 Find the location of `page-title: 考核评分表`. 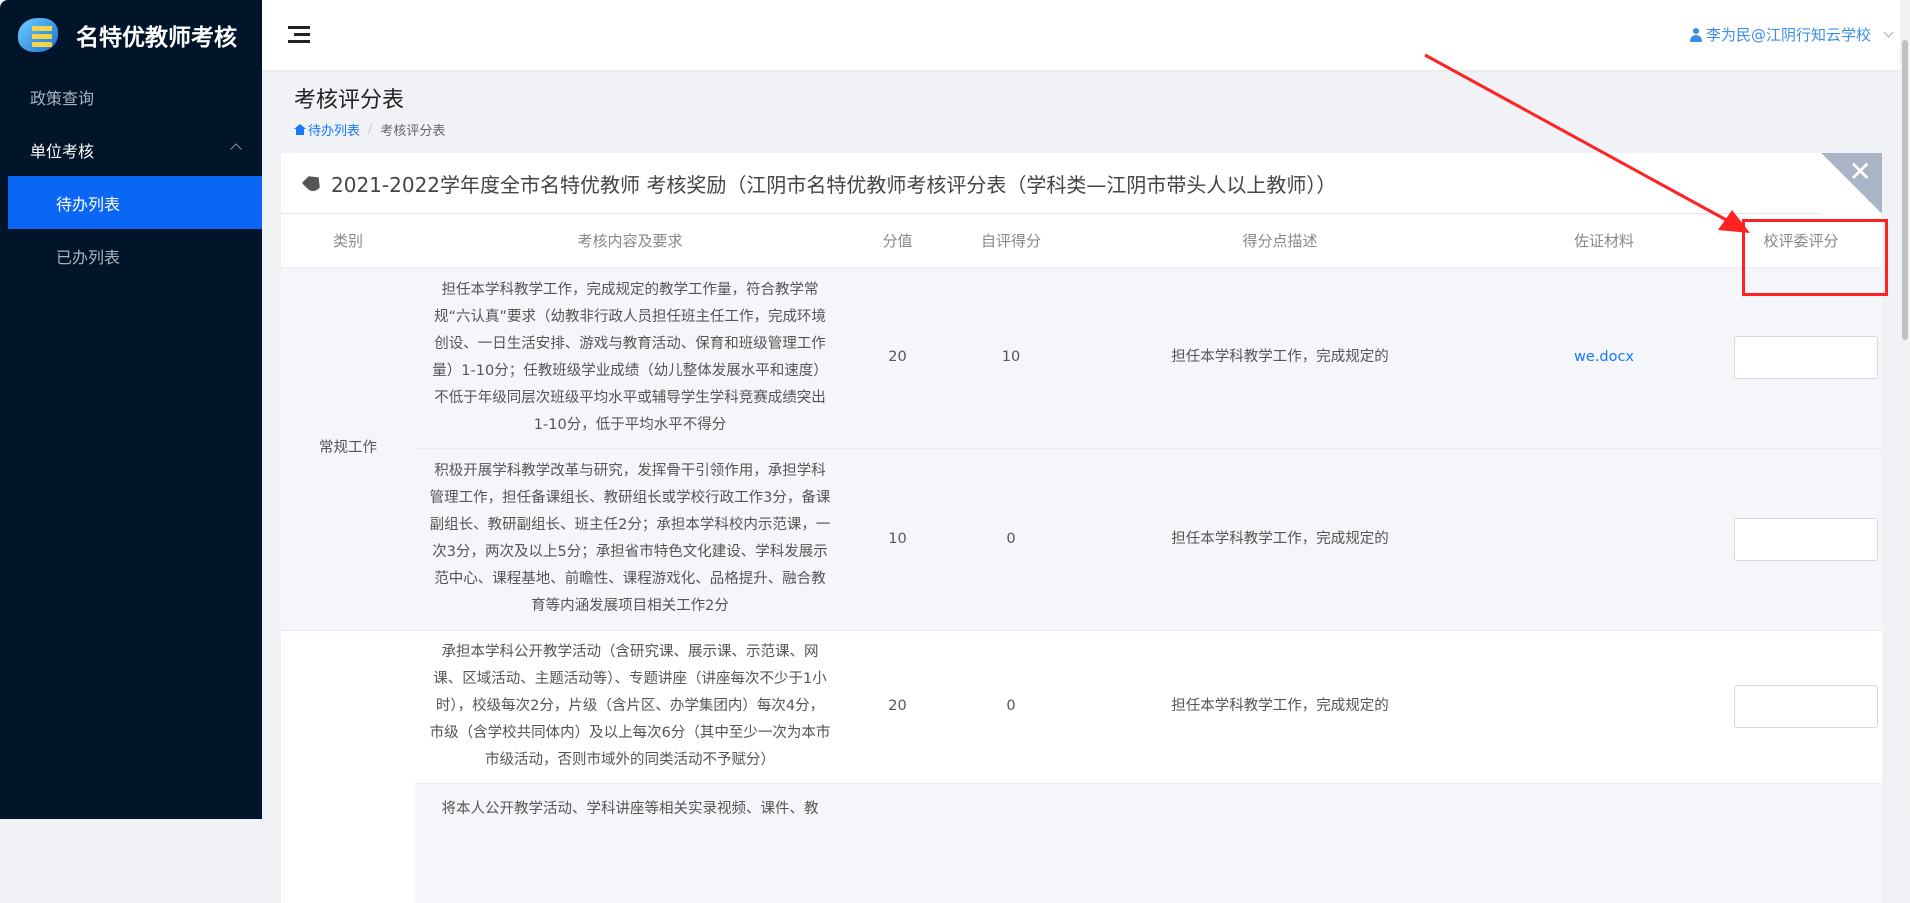

page-title: 考核评分表 is located at coordinates (349, 100).